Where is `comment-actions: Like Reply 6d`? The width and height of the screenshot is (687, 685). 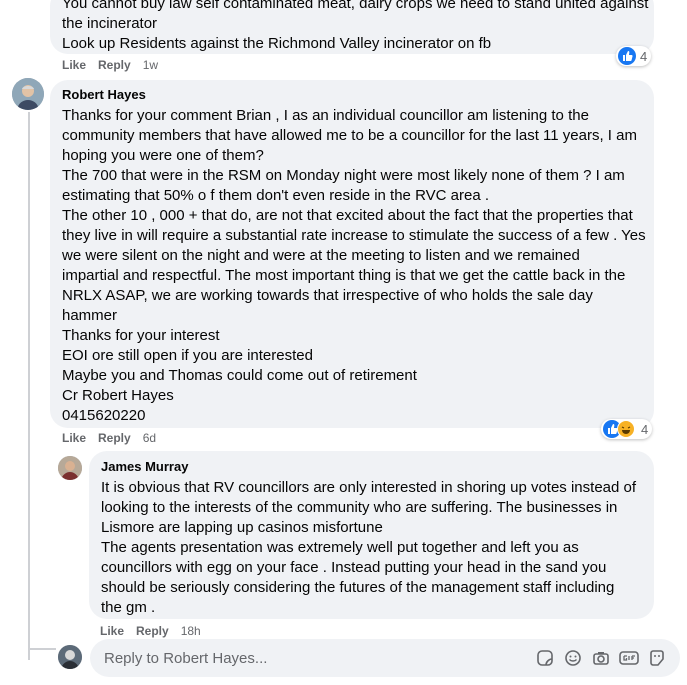
comment-actions: Like Reply 6d is located at coordinates (115, 438).